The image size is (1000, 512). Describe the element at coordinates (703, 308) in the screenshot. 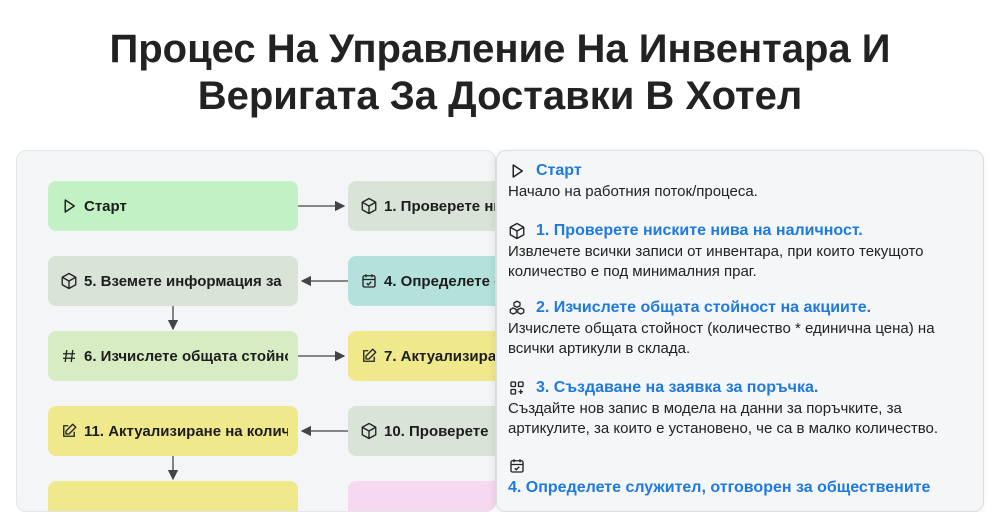

I see `step-title: 2. Изчислете общата стойност на акциите.` at that location.